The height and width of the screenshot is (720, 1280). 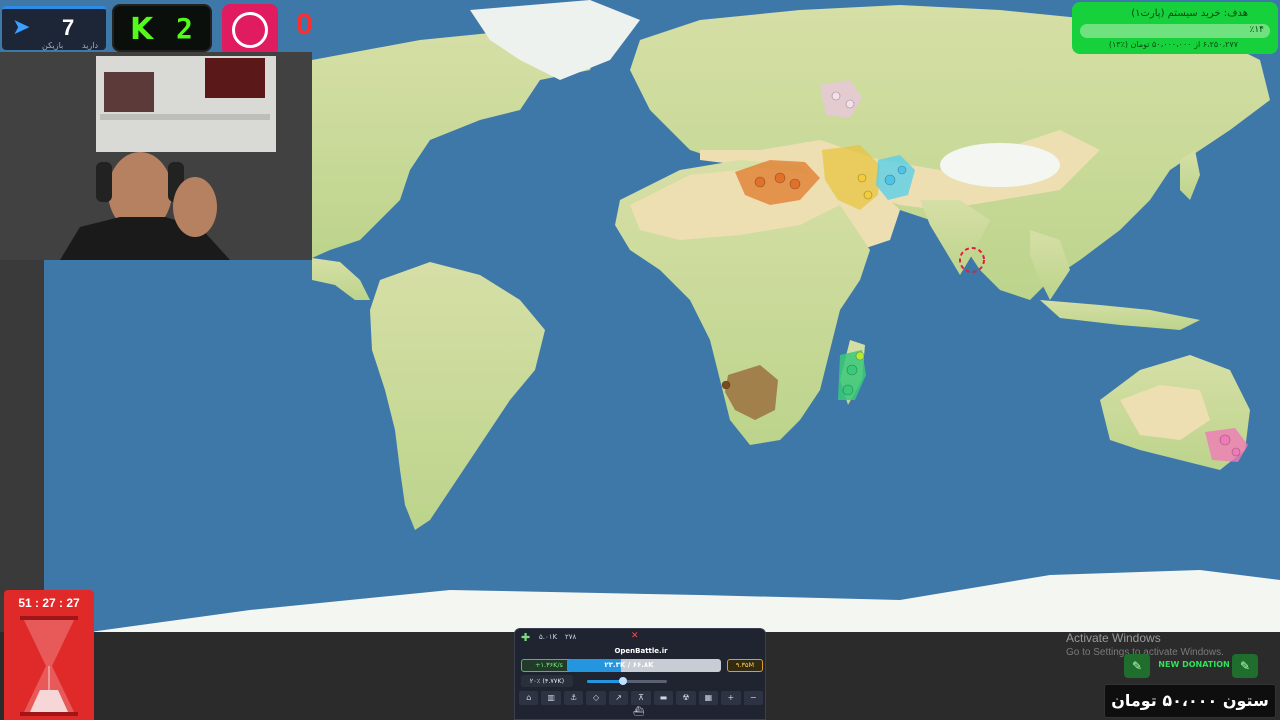 What do you see at coordinates (547, 681) in the screenshot?
I see `attack-ratio-chip: ۲۰٪ (۴.۷۷K)` at bounding box center [547, 681].